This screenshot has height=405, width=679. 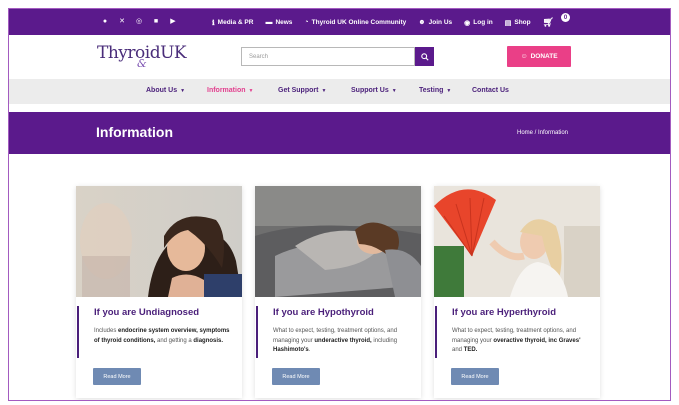 I want to click on join-us-link: ☻ Join Us, so click(x=435, y=22).